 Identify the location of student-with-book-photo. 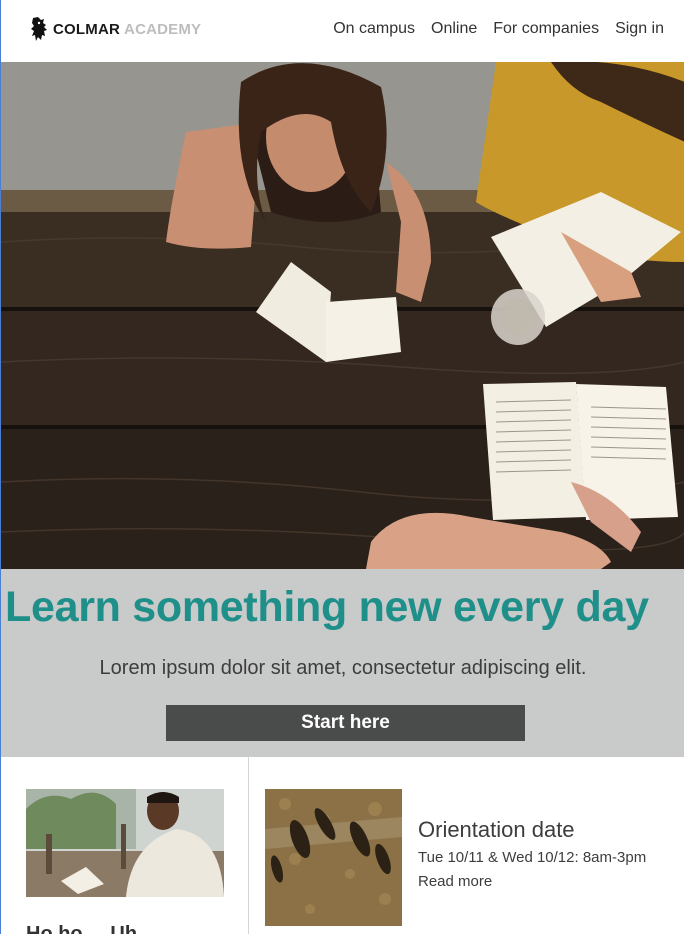
(125, 843).